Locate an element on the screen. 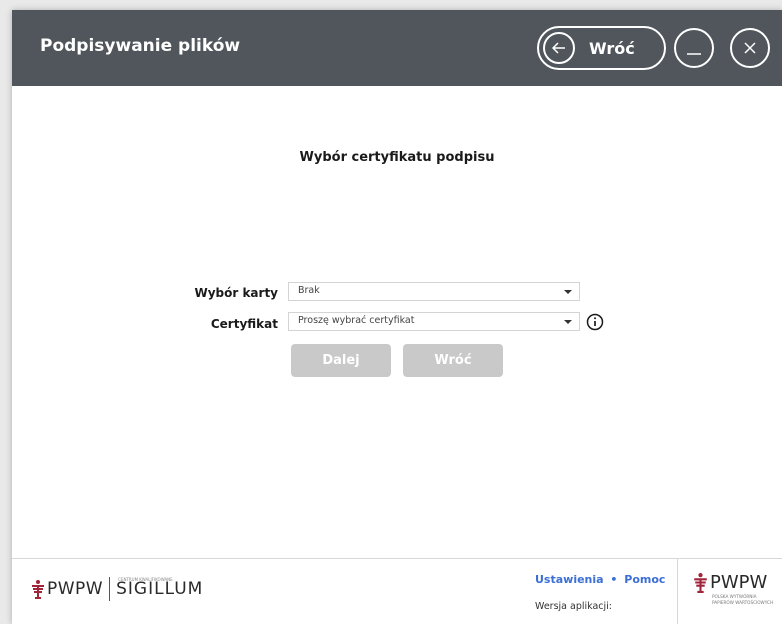 The width and height of the screenshot is (782, 624). sigillum-block: CENTRUM KWALIFIKOWANE SIGILLUM is located at coordinates (160, 588).